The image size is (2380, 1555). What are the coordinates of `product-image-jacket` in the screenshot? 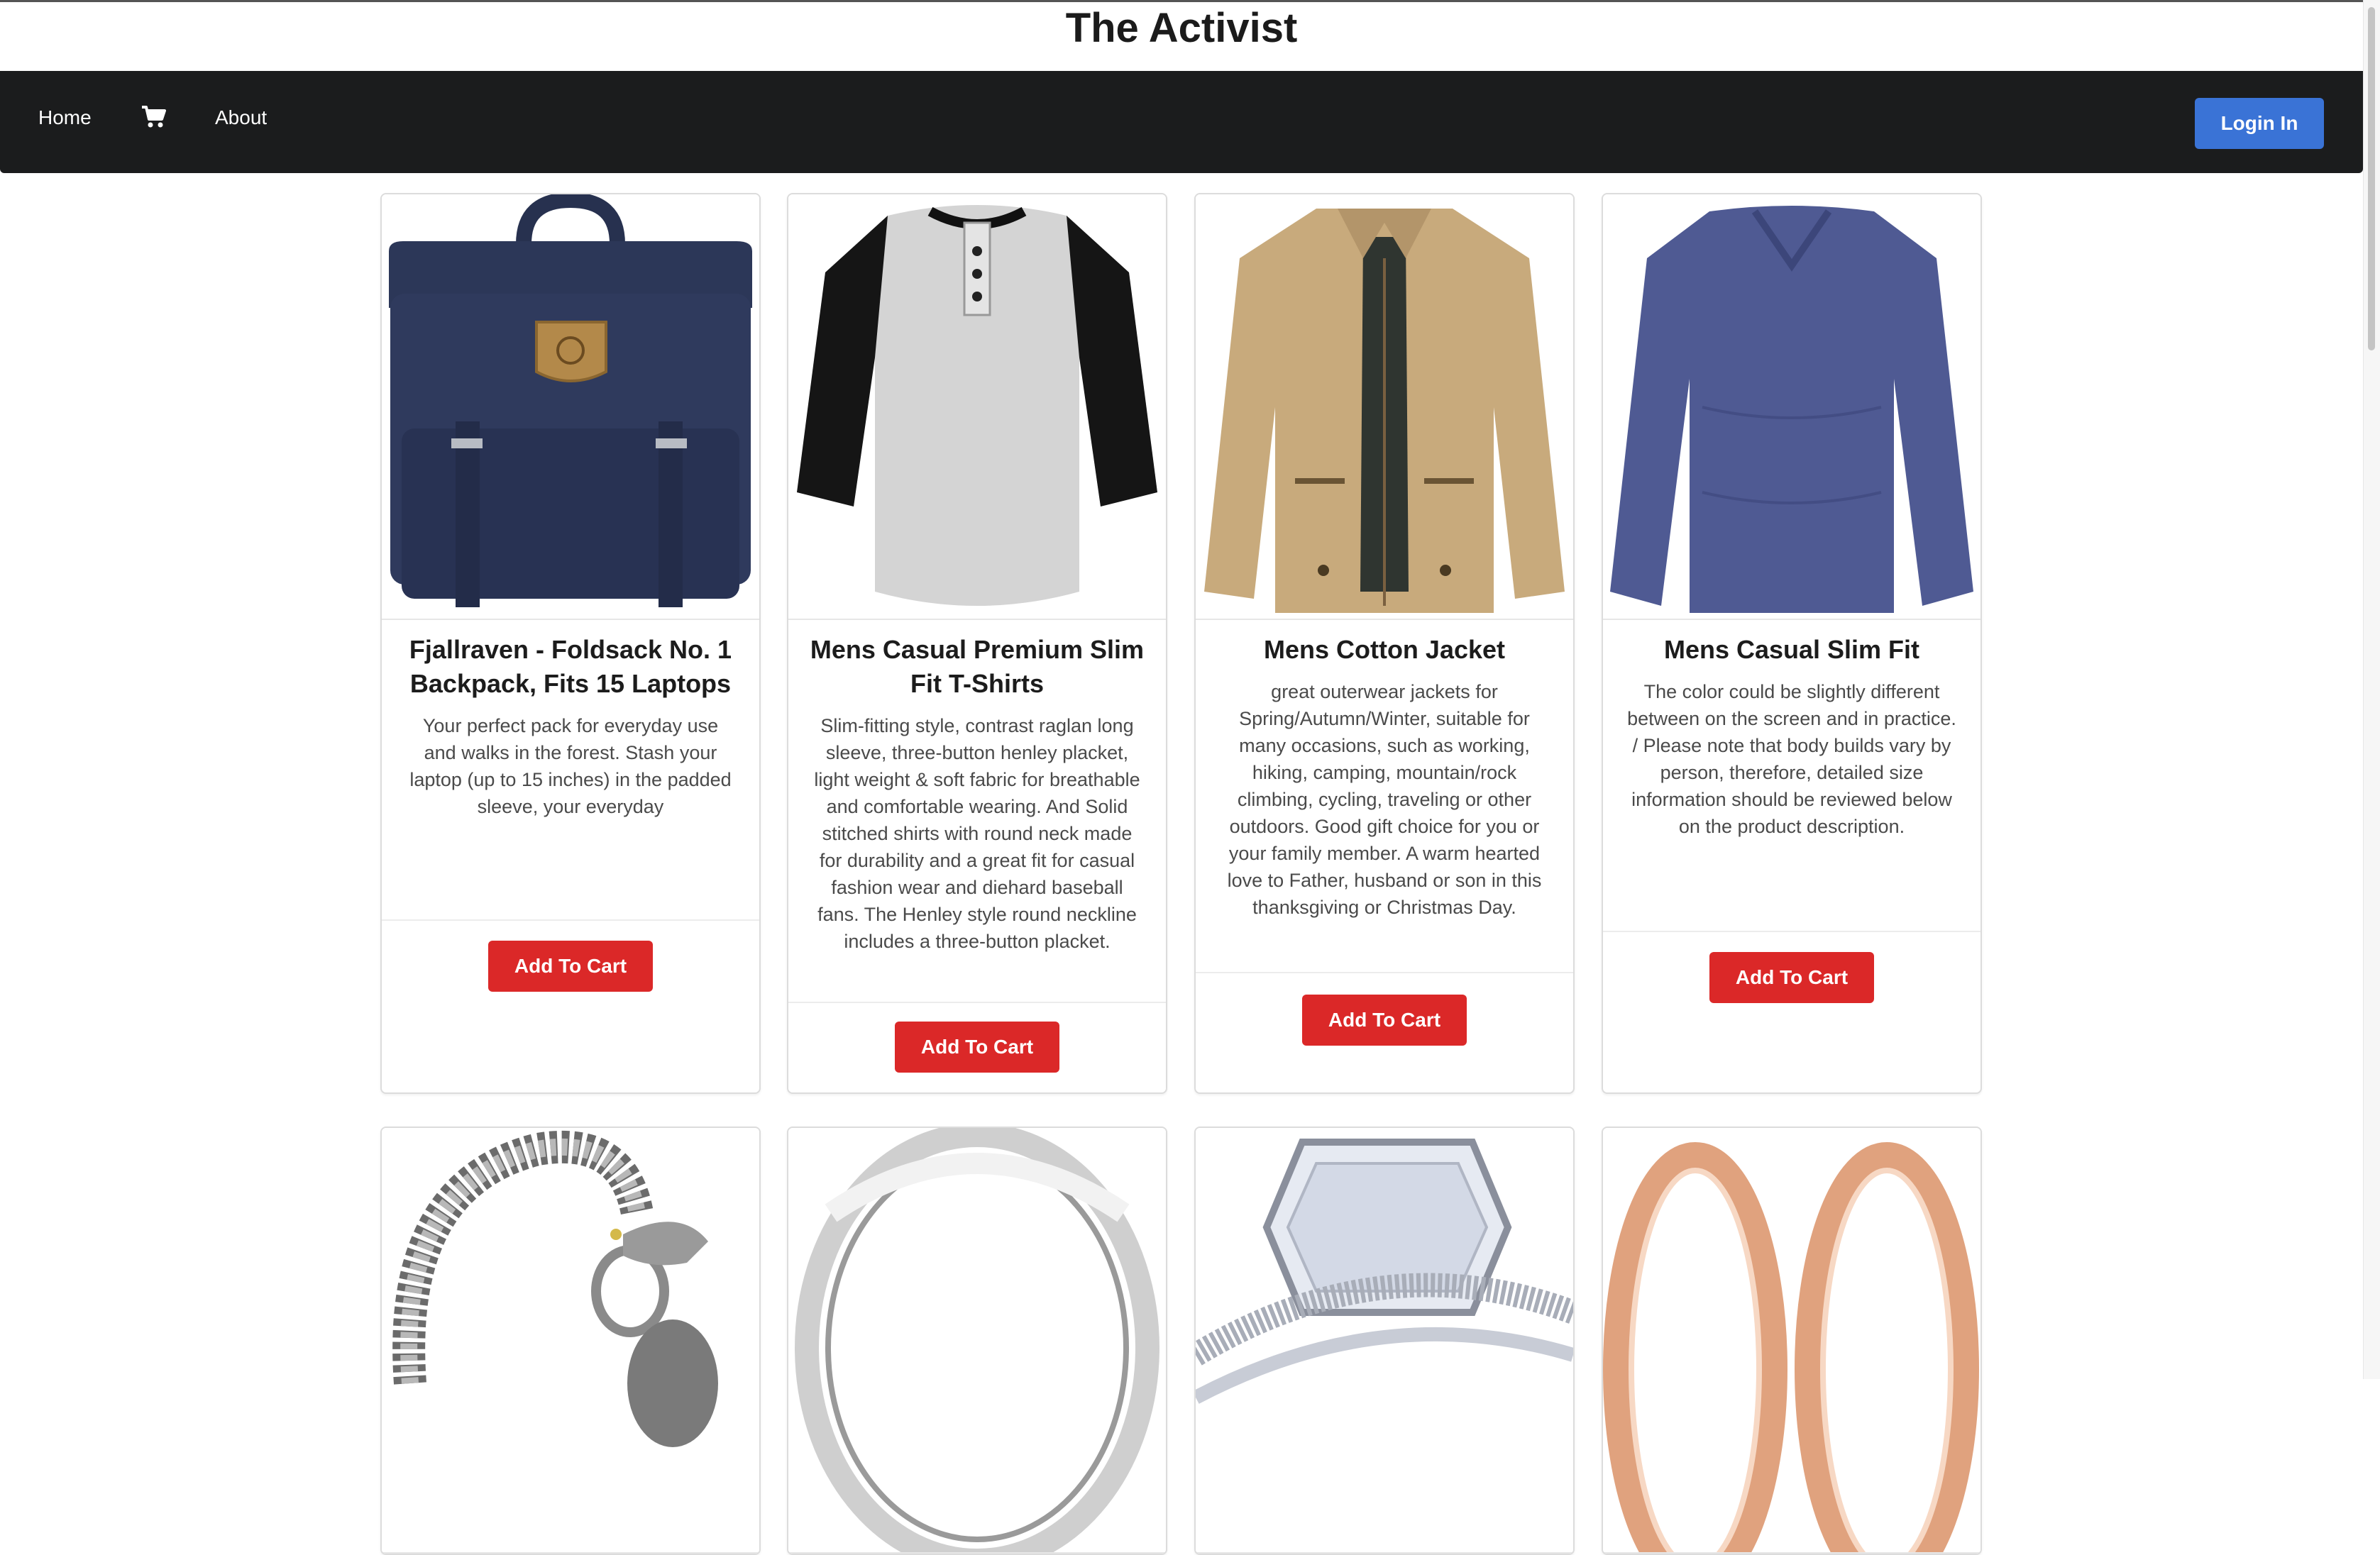 It's located at (1384, 407).